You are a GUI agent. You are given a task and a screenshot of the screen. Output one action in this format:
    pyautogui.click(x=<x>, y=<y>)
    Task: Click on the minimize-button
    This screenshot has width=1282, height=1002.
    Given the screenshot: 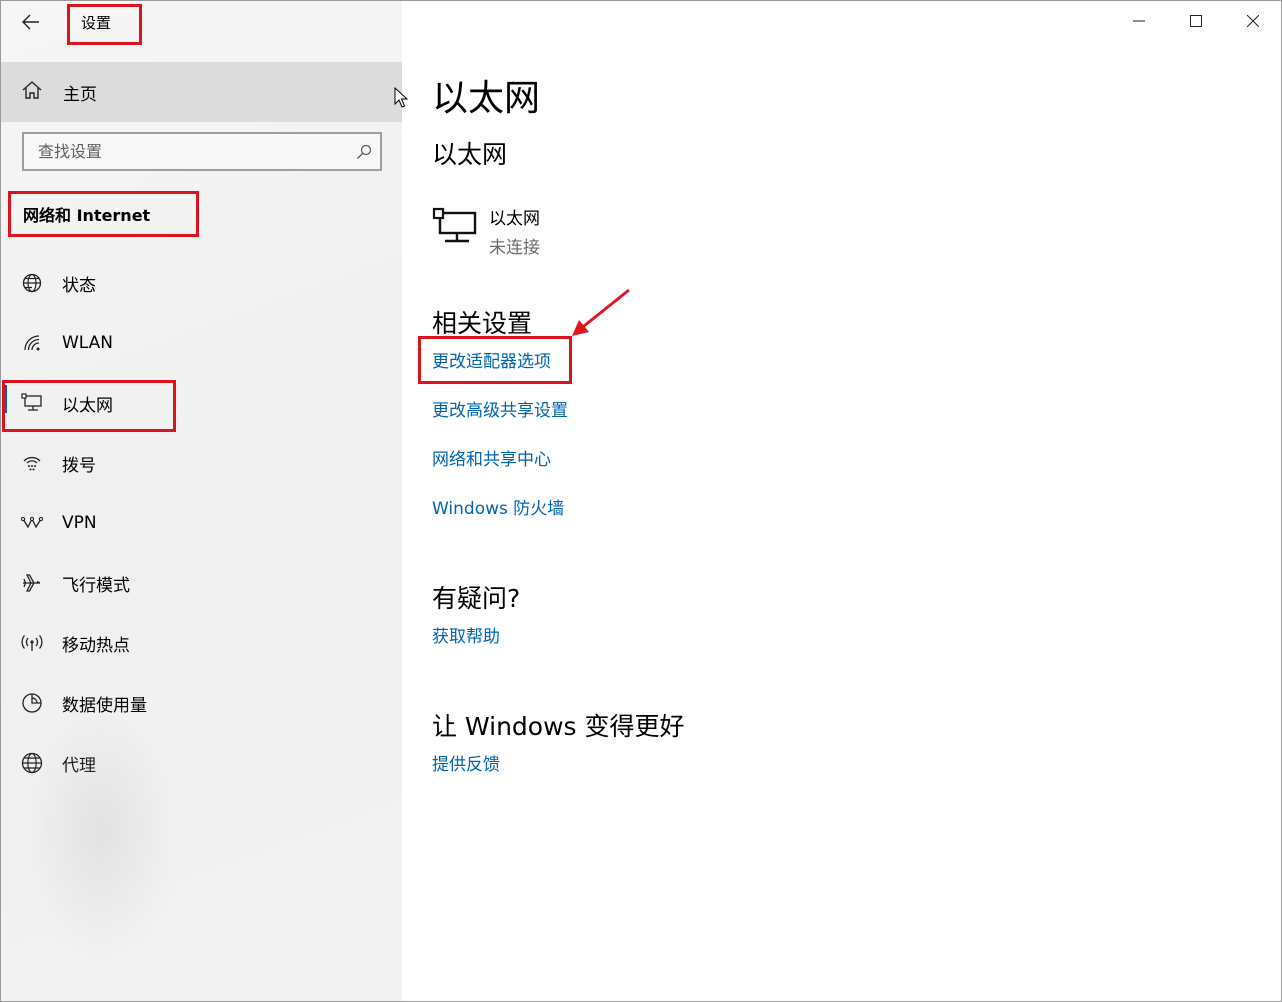 What is the action you would take?
    pyautogui.click(x=1138, y=21)
    